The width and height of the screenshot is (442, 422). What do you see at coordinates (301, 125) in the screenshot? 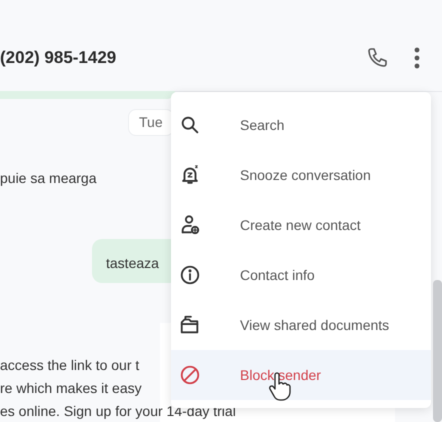
I see `menu-item: Search` at bounding box center [301, 125].